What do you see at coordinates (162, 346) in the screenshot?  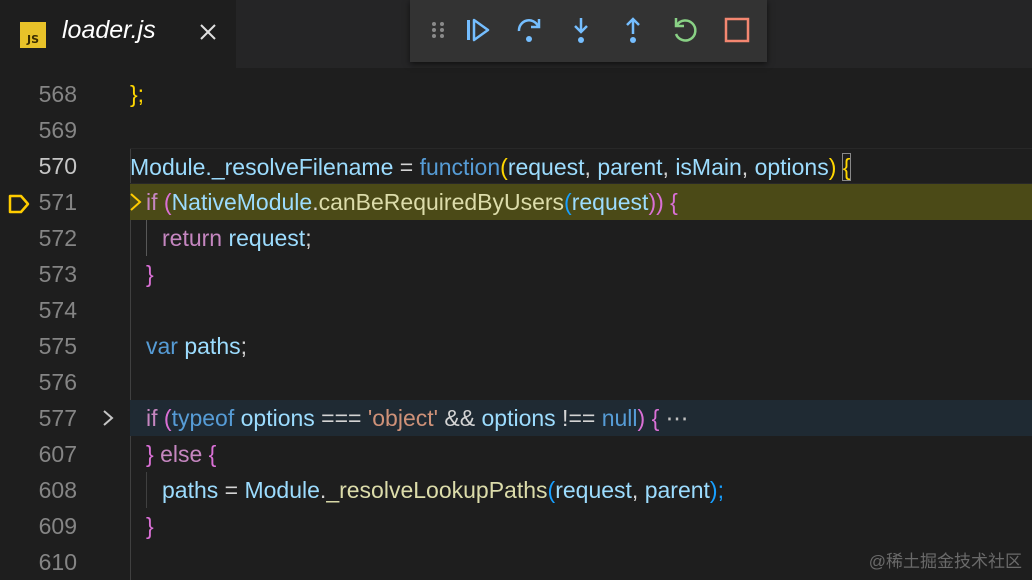 I see `token: var` at bounding box center [162, 346].